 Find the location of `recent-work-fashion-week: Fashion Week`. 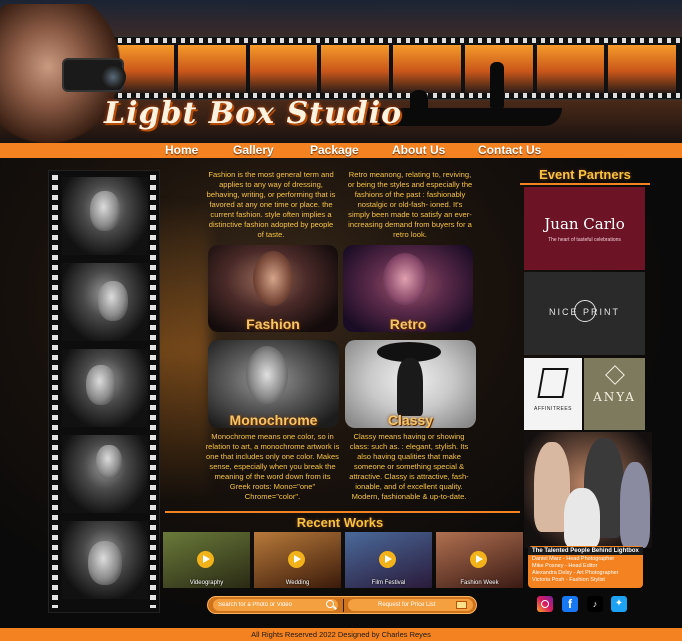

recent-work-fashion-week: Fashion Week is located at coordinates (479, 560).